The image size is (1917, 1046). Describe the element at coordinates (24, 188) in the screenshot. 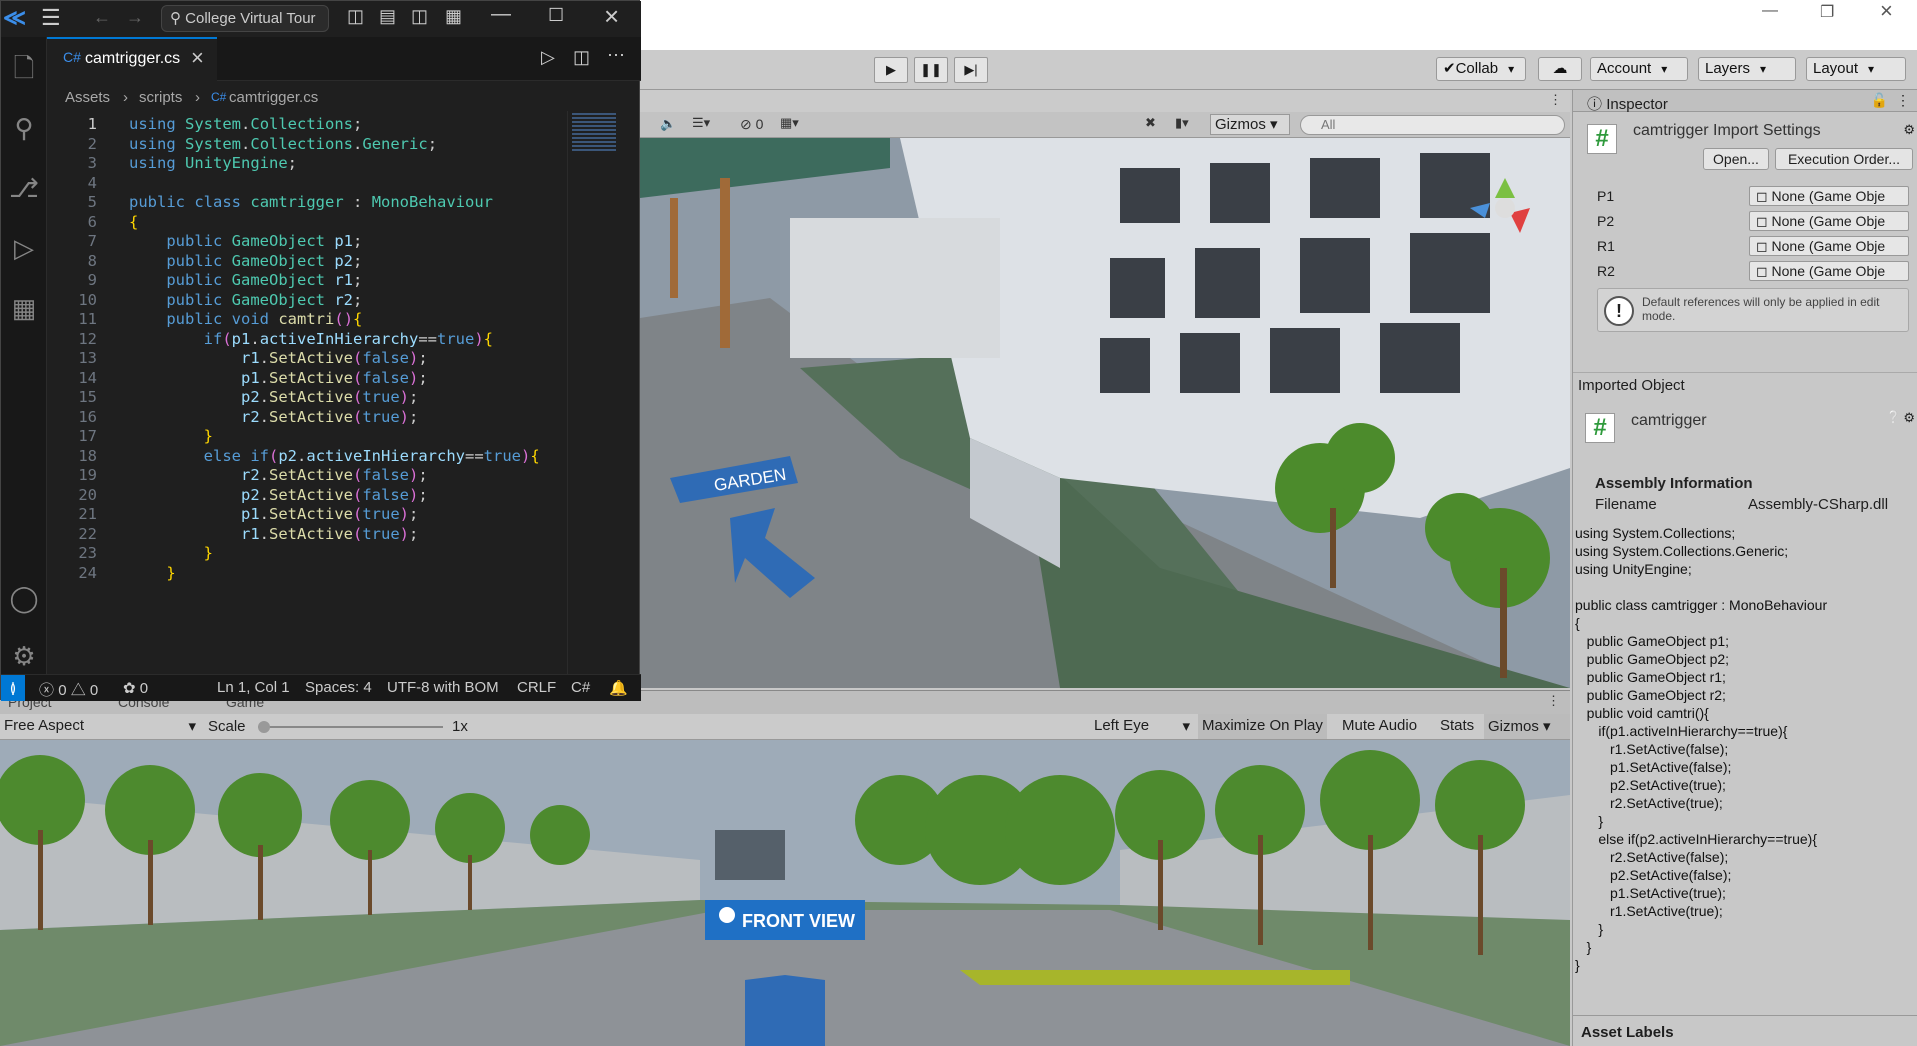

I see `source-control-icon: ⎇` at that location.